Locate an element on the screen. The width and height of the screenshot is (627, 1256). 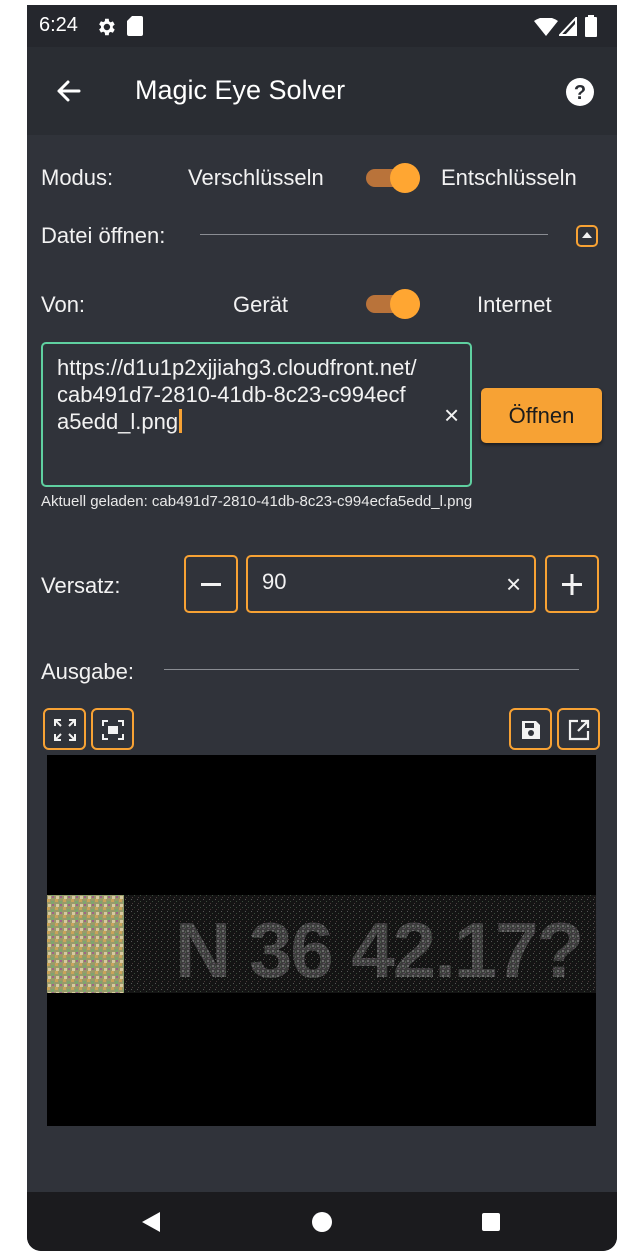
source-option-device: Gerät is located at coordinates (260, 305).